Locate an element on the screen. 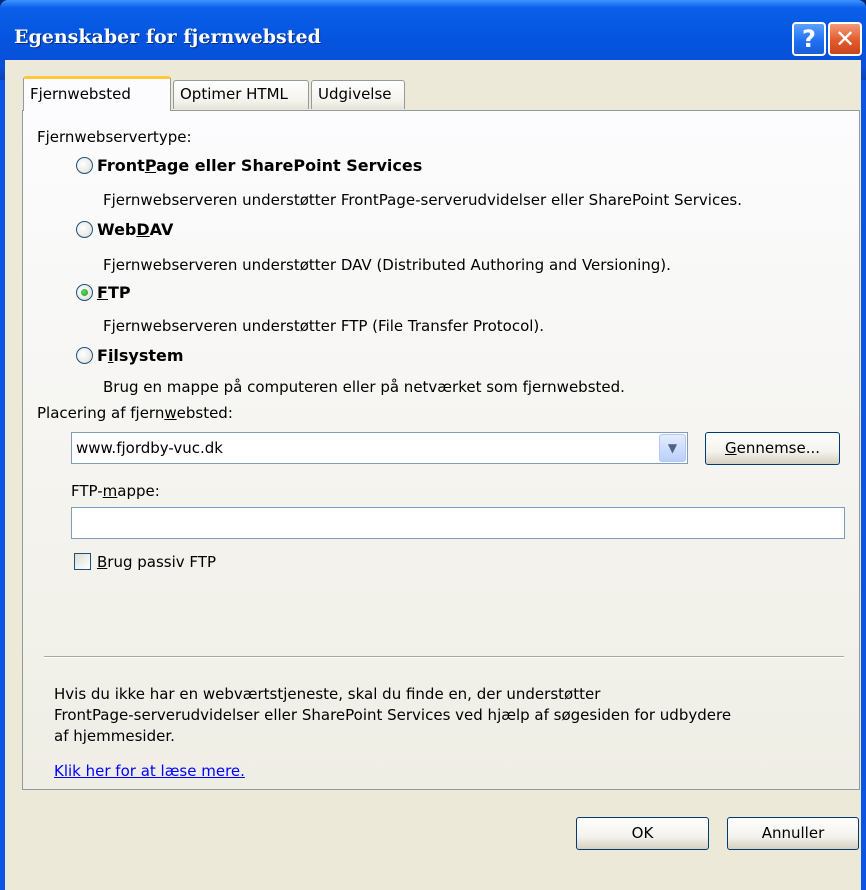  dialog-title: Egenskaber for fjernwebsted is located at coordinates (167, 37).